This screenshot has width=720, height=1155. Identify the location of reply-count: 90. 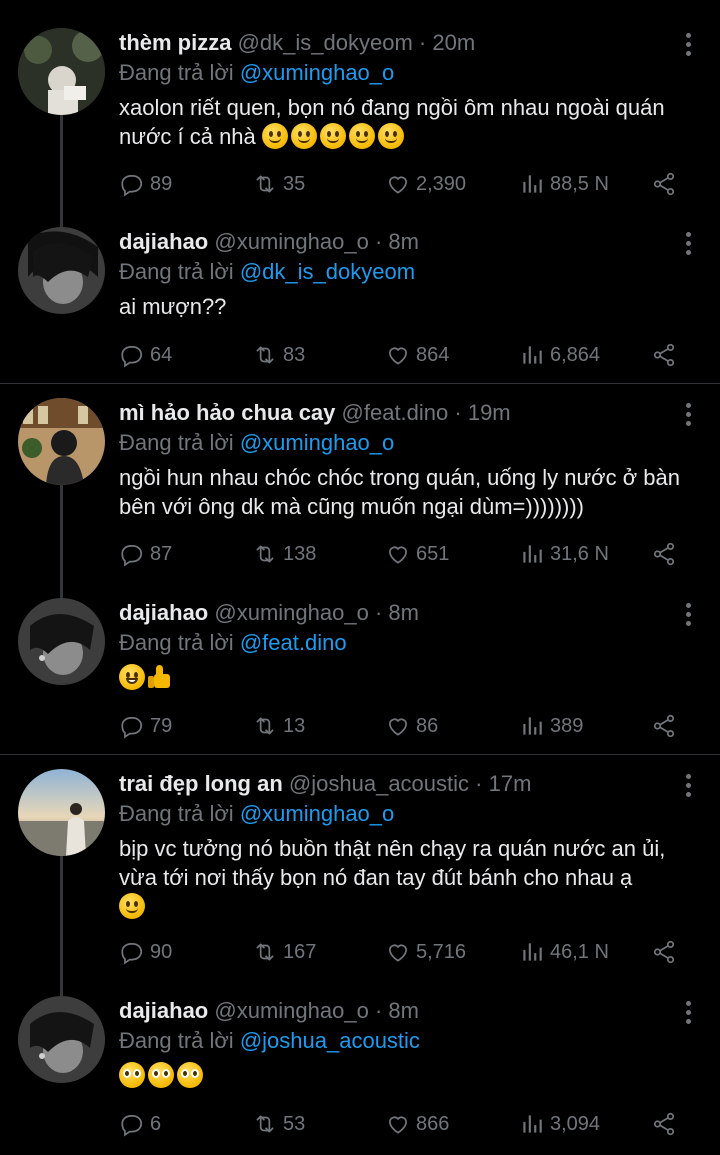
(161, 951).